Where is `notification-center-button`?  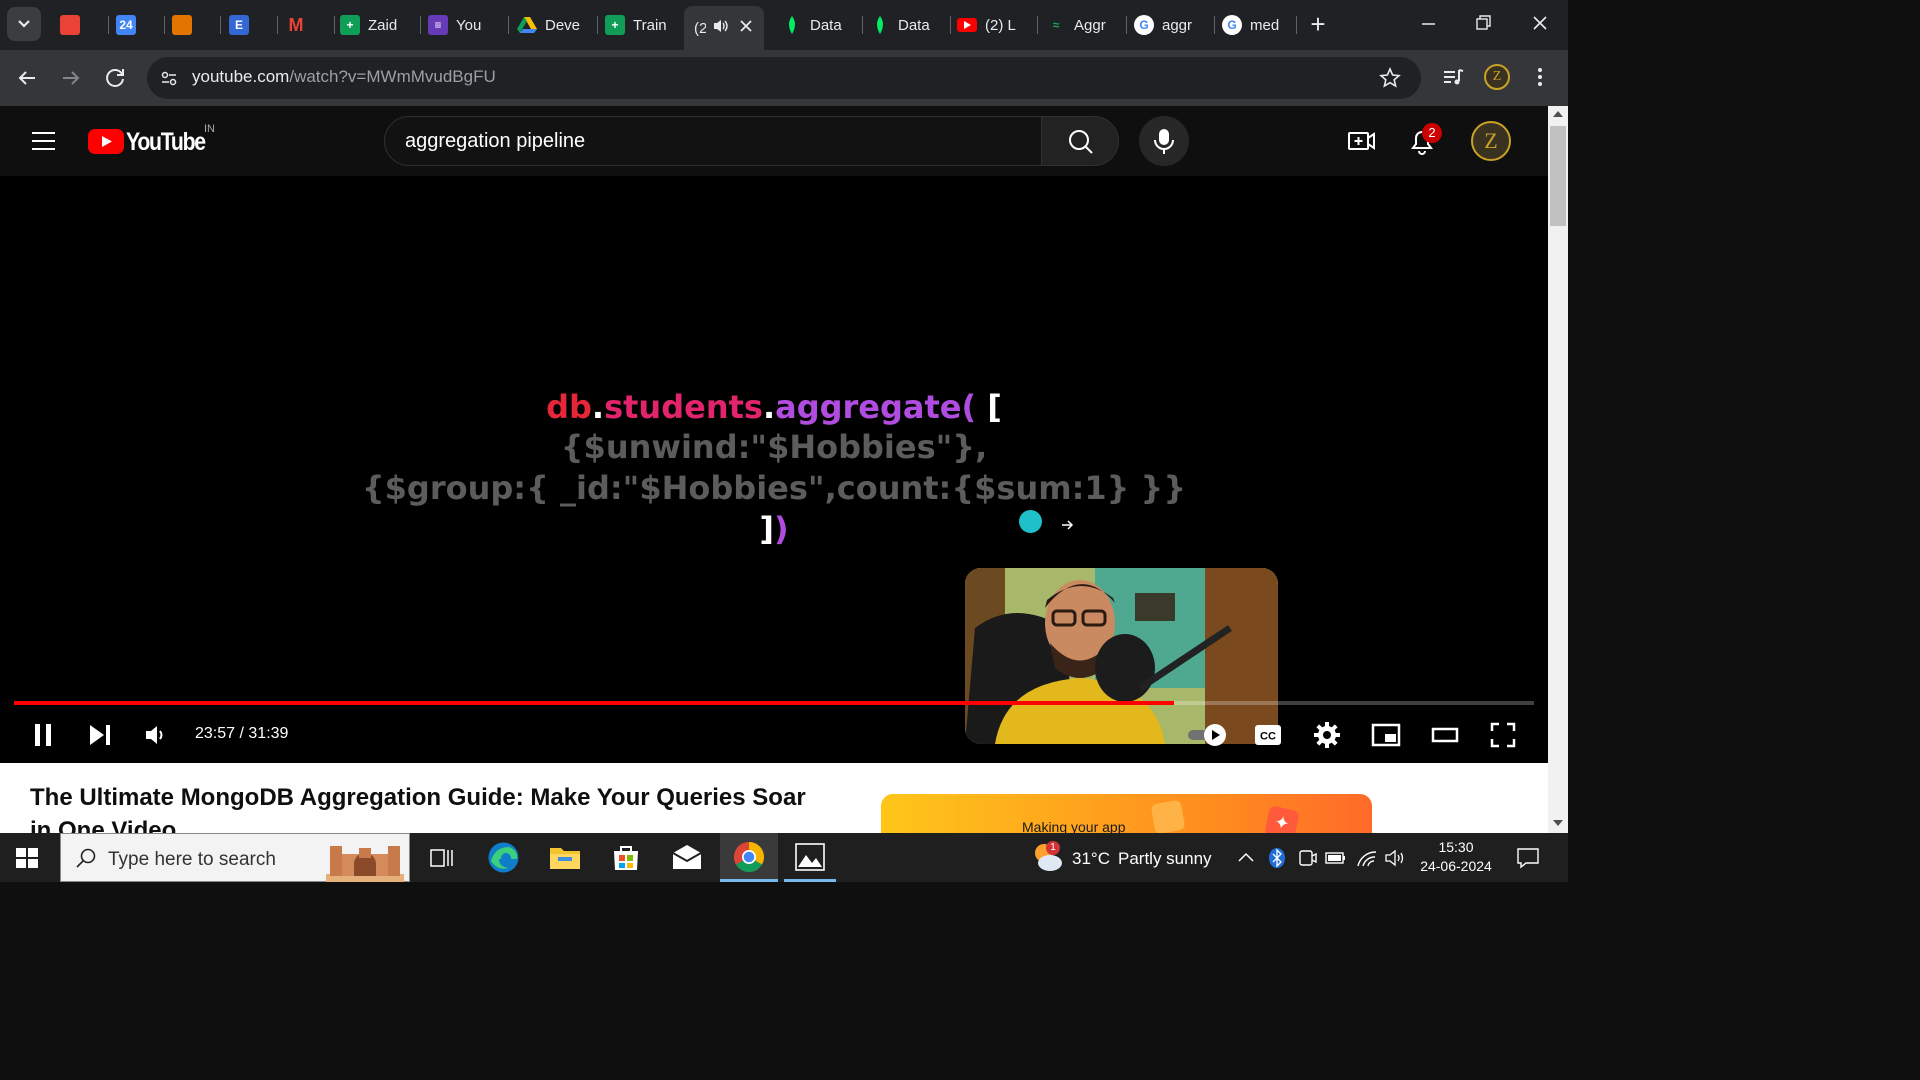 notification-center-button is located at coordinates (1528, 858).